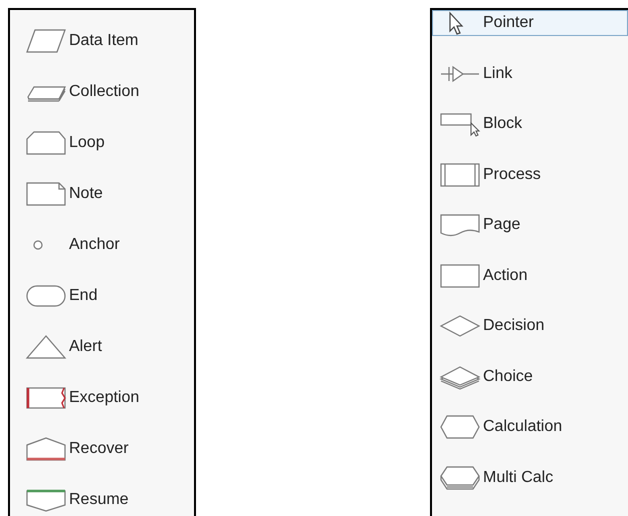 Image resolution: width=628 pixels, height=516 pixels. Describe the element at coordinates (109, 449) in the screenshot. I see `toolbox-item: Recover` at that location.